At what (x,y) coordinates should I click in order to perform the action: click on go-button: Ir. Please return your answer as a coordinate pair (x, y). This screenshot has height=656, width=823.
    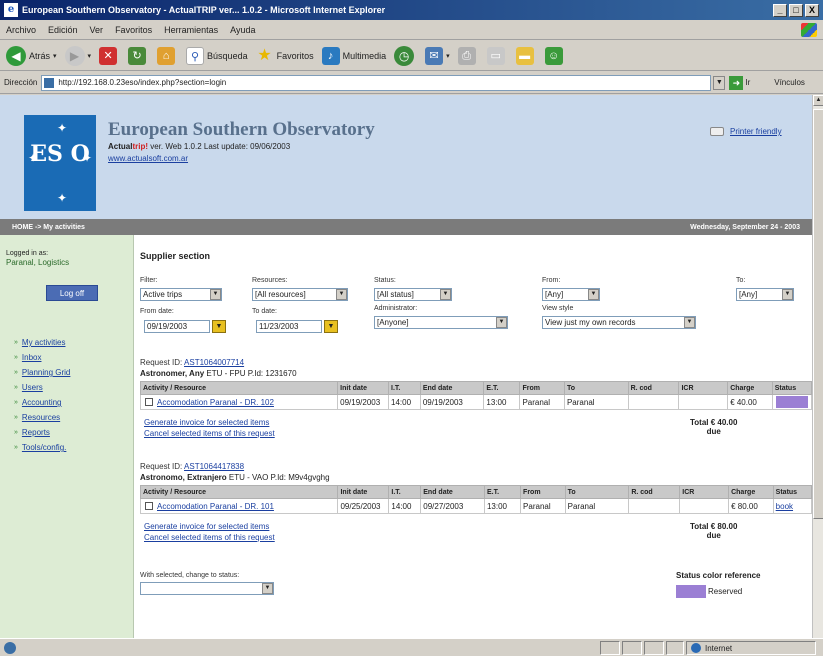
    Looking at the image, I should click on (747, 82).